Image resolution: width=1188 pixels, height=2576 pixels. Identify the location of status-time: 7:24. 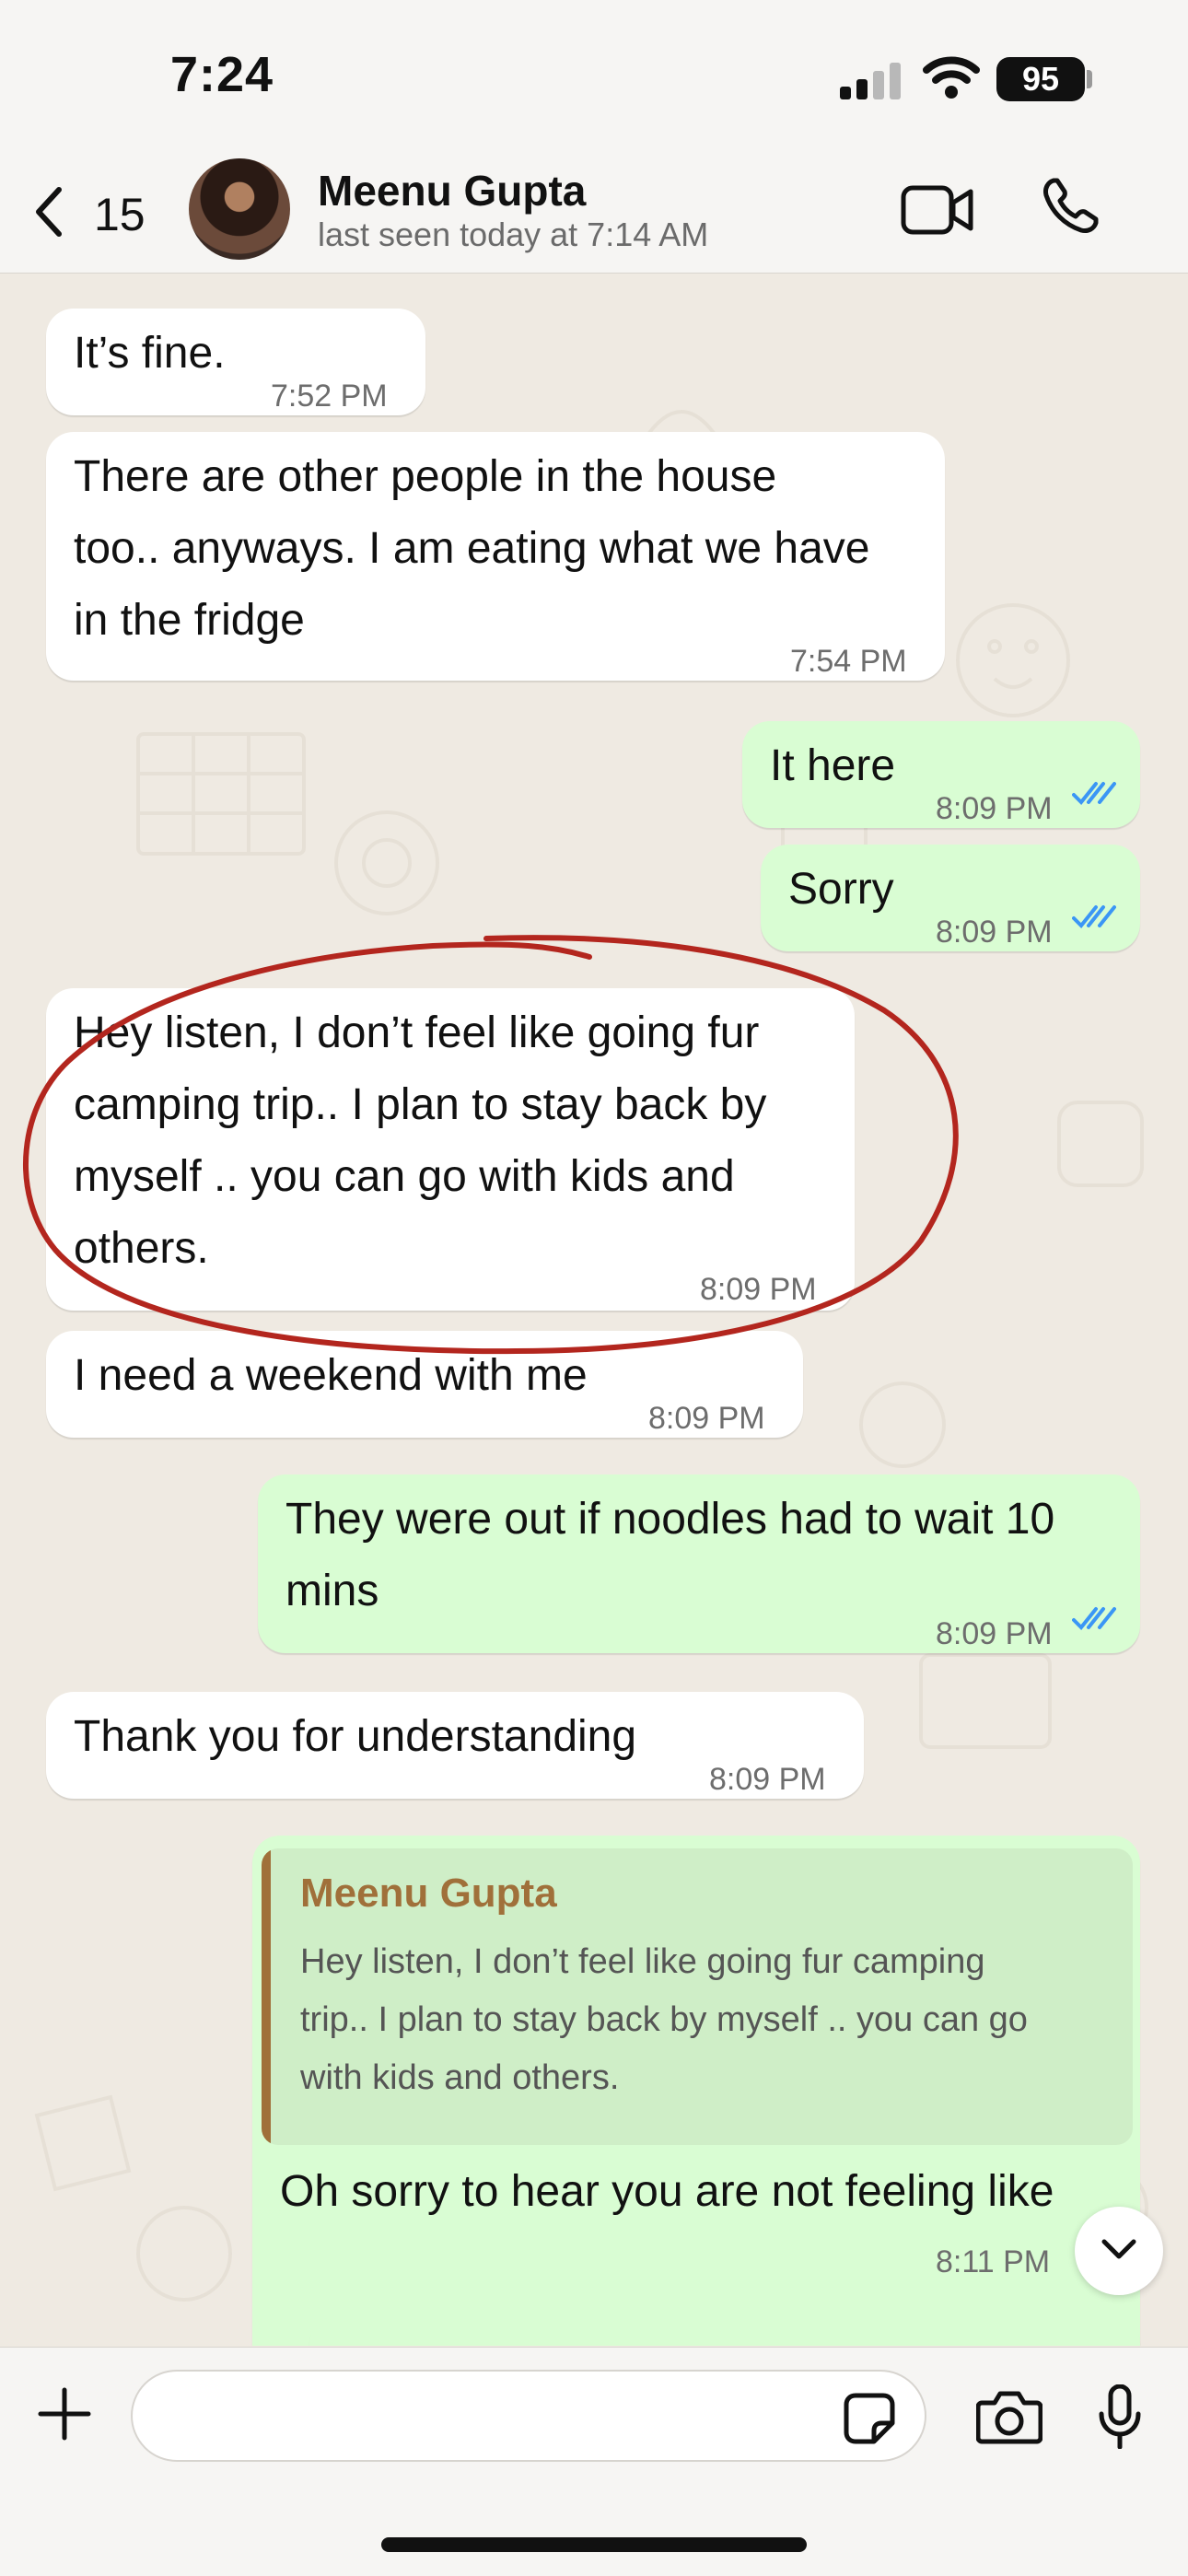
(222, 74).